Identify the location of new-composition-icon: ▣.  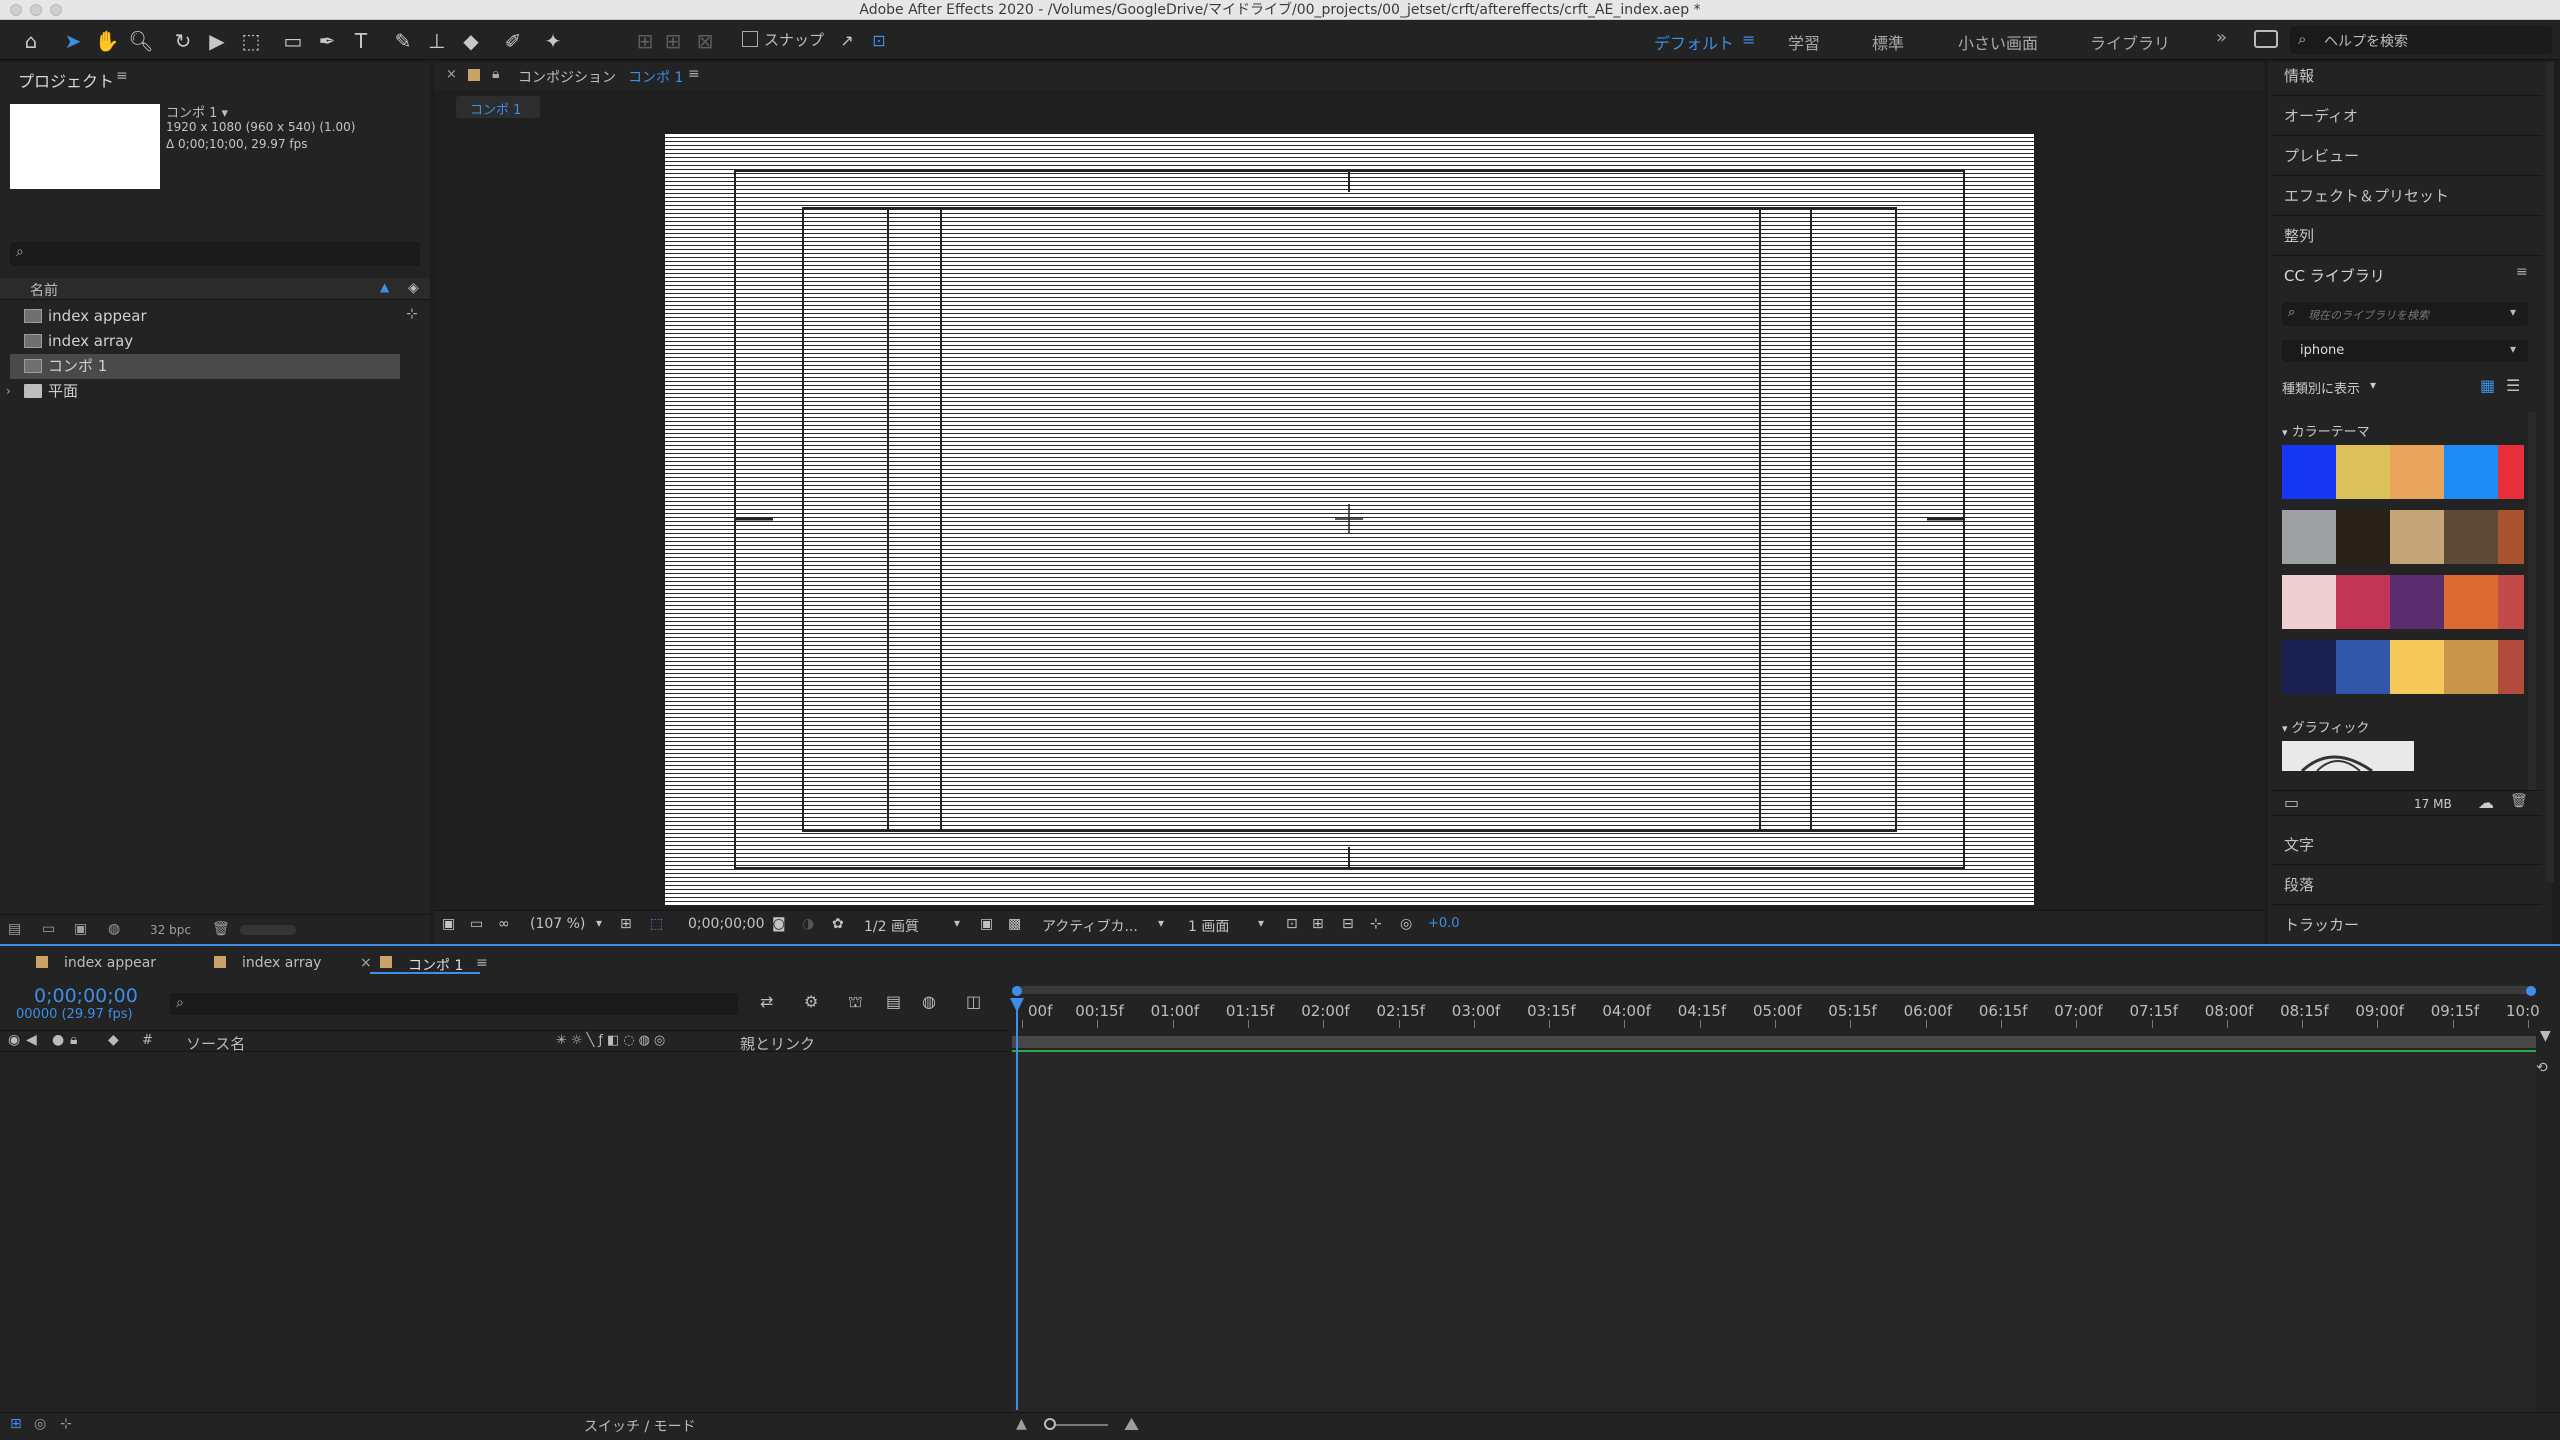
(80, 929).